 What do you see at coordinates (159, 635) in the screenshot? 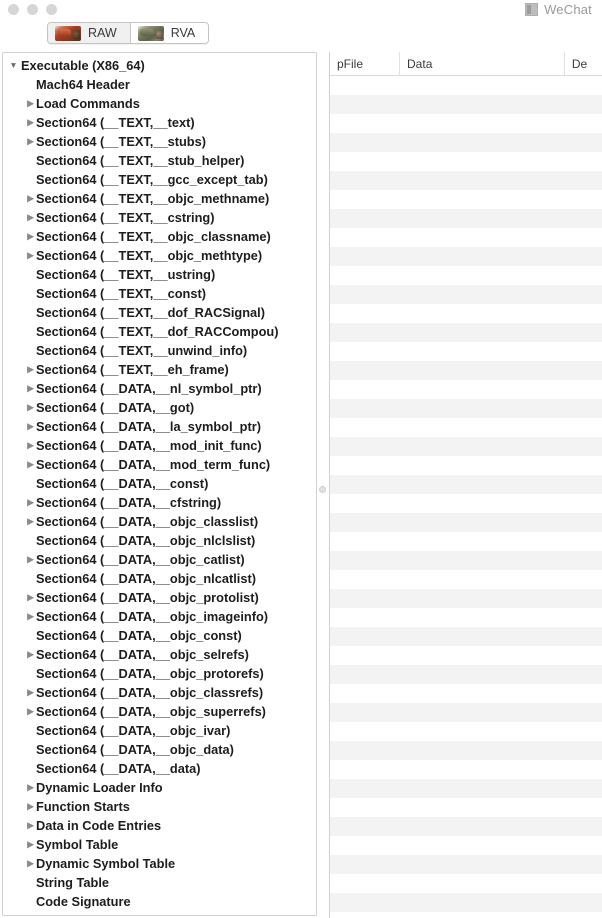
I see `tree-item: Section64 (__DATA,__objc_const)` at bounding box center [159, 635].